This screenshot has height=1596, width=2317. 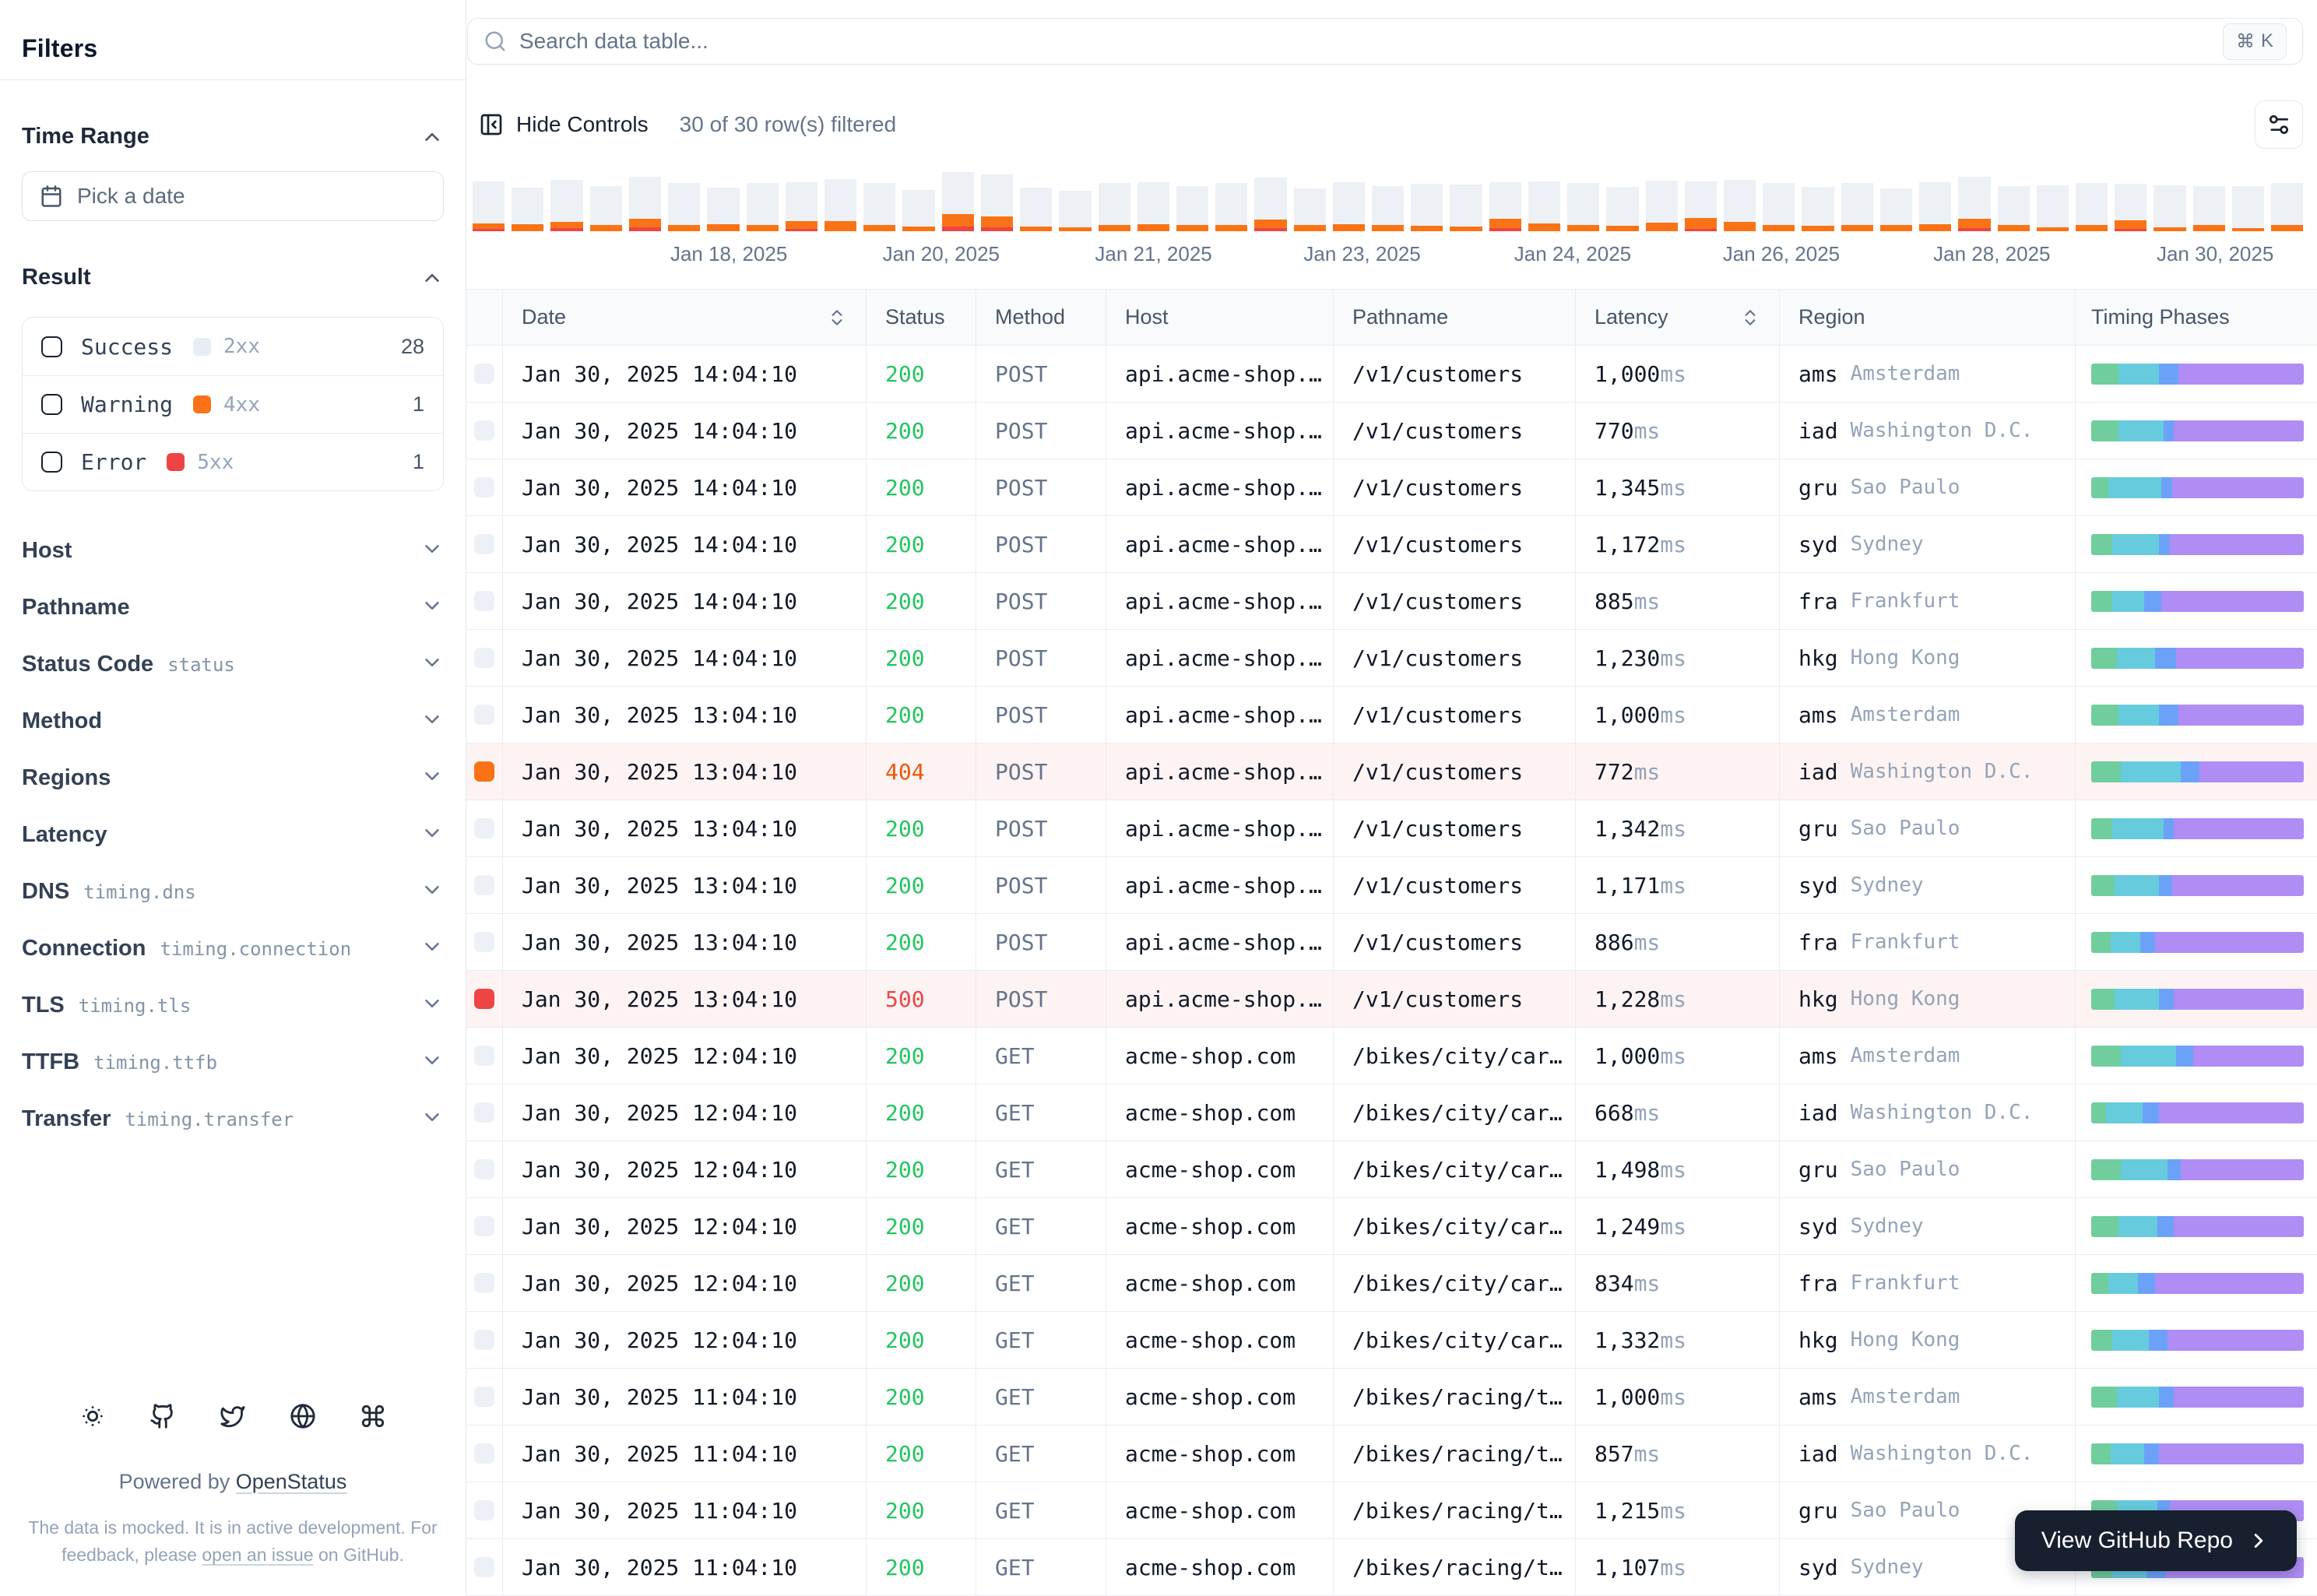 What do you see at coordinates (233, 346) in the screenshot?
I see `result-filter-success: Success 2xx 28` at bounding box center [233, 346].